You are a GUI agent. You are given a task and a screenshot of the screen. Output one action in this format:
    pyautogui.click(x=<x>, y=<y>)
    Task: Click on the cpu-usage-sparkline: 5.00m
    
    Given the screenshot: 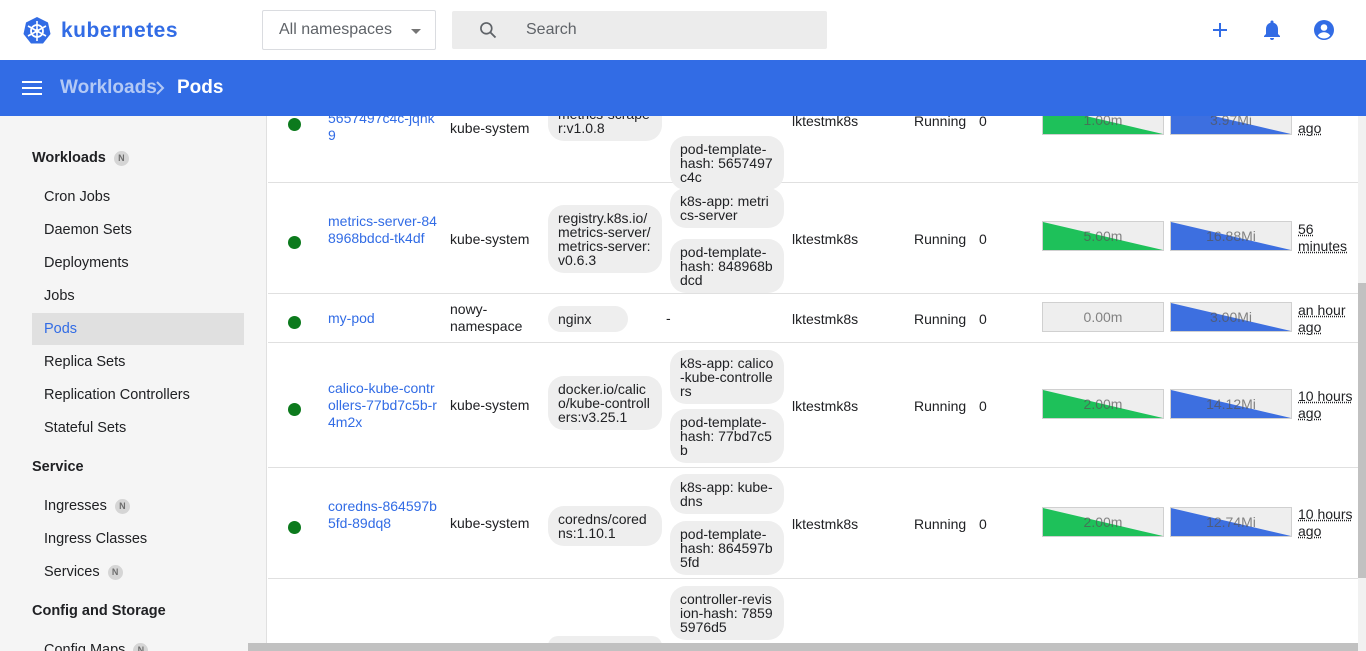 What is the action you would take?
    pyautogui.click(x=1103, y=236)
    